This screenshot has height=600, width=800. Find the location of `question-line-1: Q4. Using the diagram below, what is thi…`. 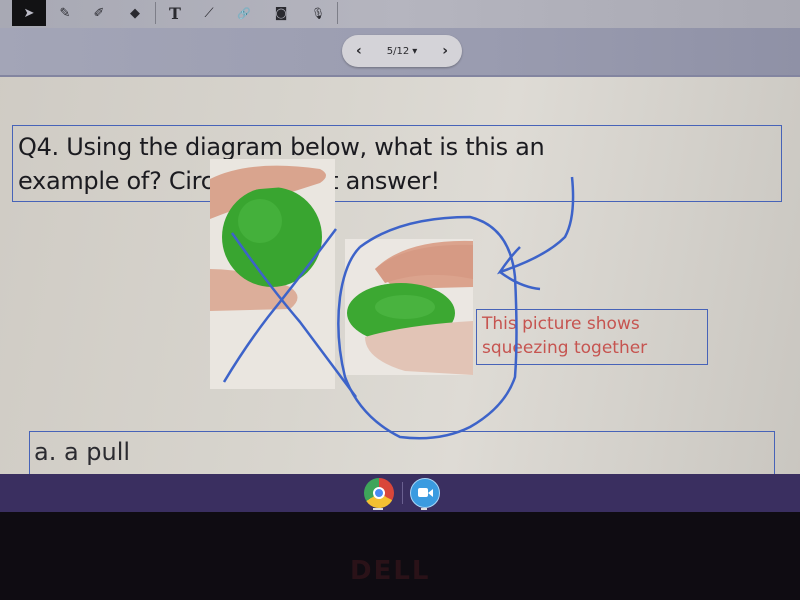

question-line-1: Q4. Using the diagram below, what is thi… is located at coordinates (281, 147).